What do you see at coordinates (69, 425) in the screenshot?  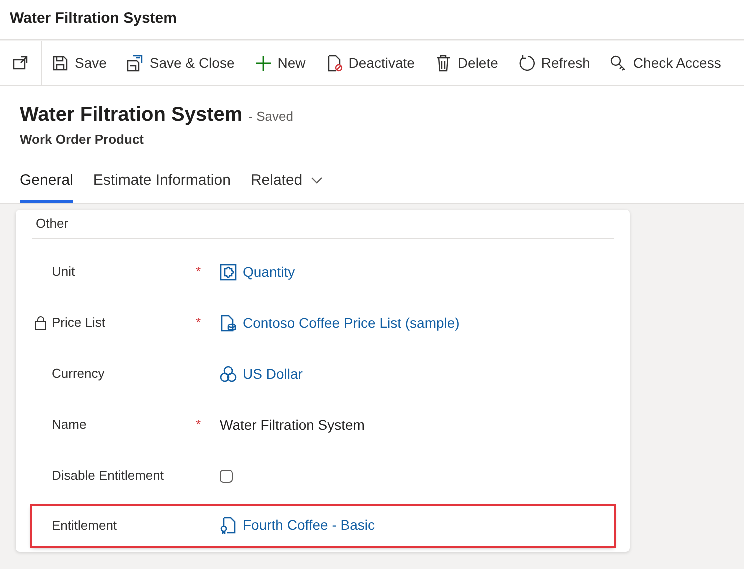 I see `field-label: Name` at bounding box center [69, 425].